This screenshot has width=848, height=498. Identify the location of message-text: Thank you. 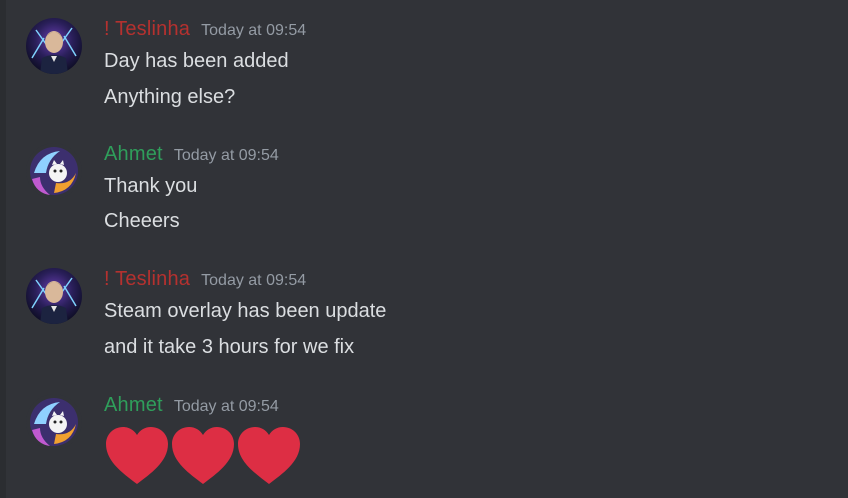
(151, 186).